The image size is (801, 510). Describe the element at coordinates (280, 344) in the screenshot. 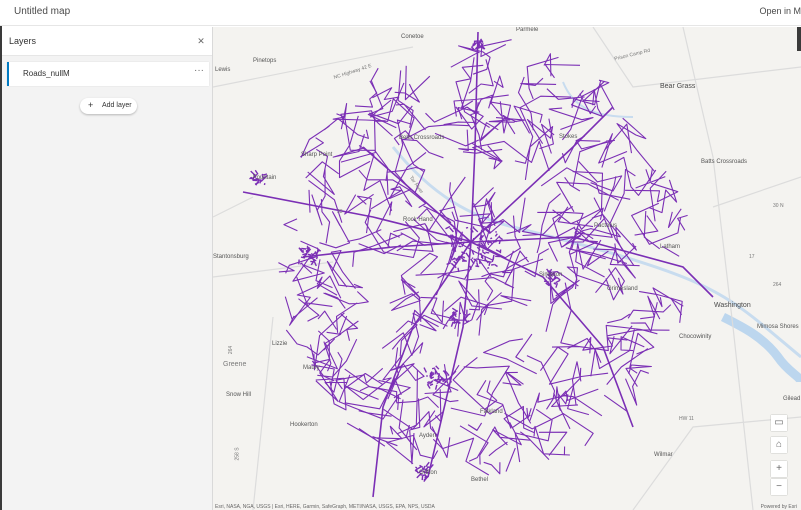

I see `place-label: Lizzie` at that location.